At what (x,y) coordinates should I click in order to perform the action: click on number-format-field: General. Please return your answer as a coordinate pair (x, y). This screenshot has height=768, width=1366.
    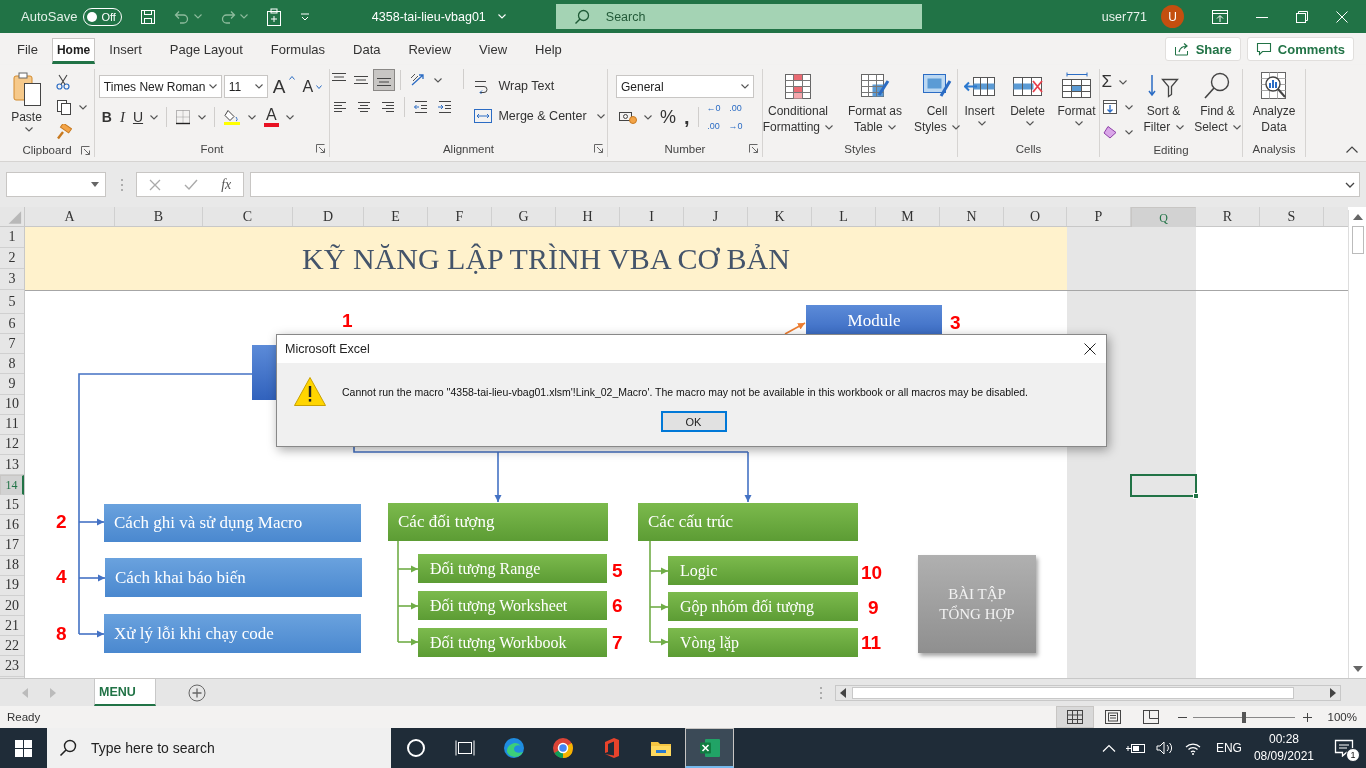
    Looking at the image, I should click on (685, 86).